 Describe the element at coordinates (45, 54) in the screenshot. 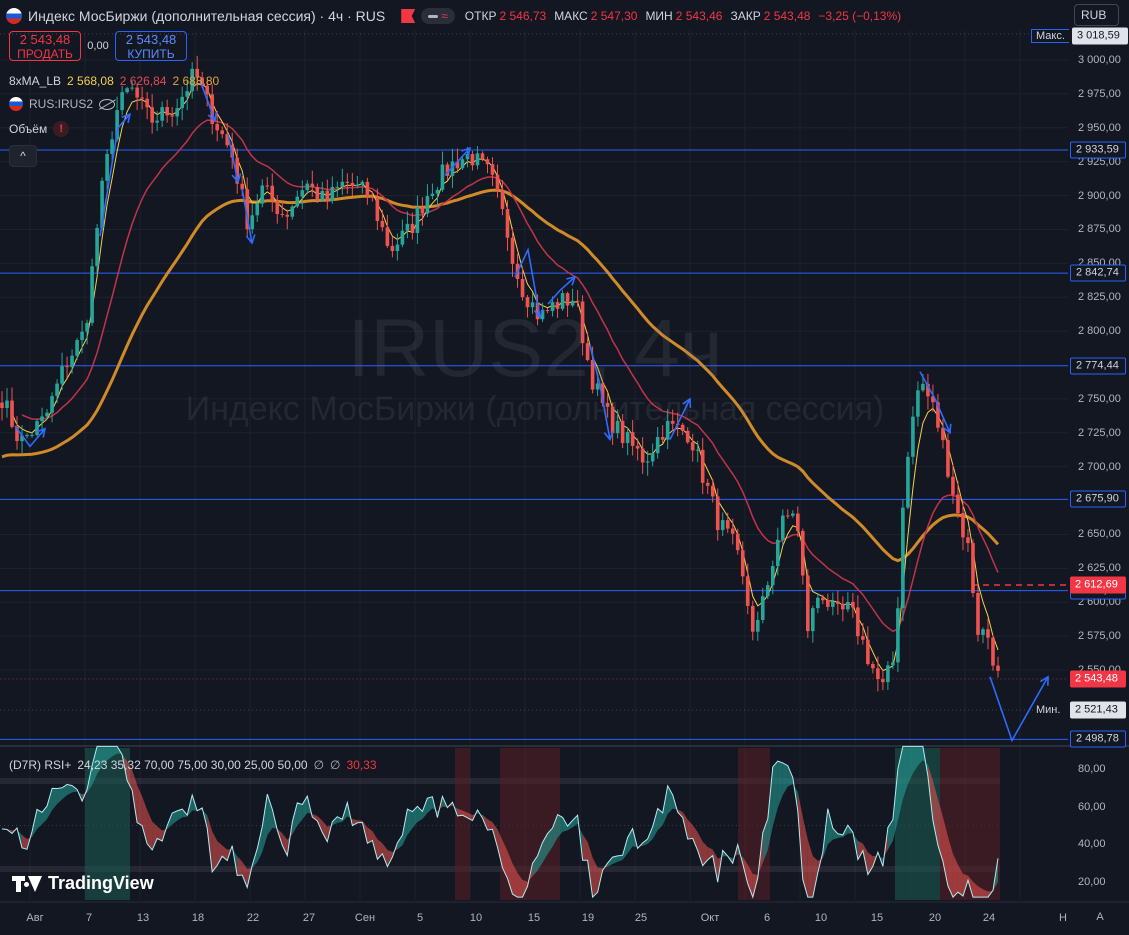

I see `sell-label: ПРОДАТЬ` at that location.